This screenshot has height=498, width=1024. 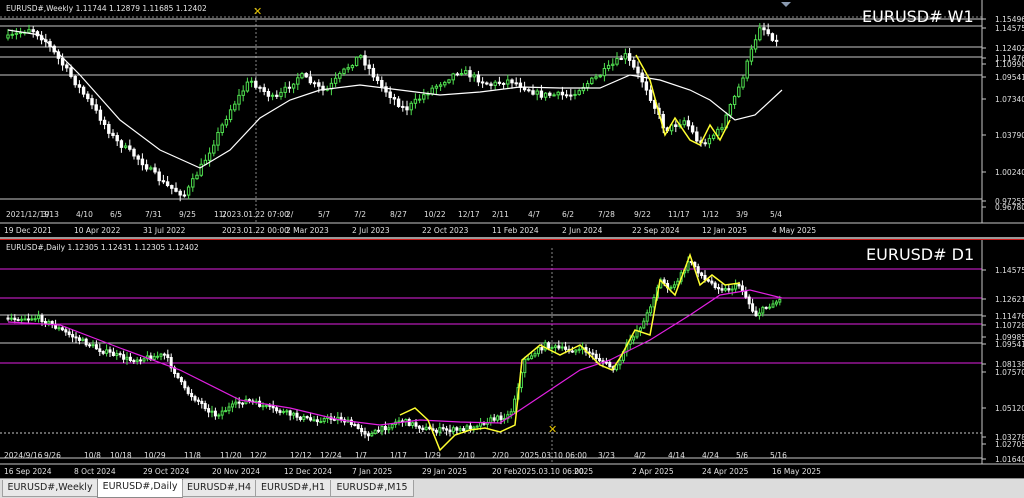 I want to click on date-label: 5/7, so click(x=324, y=214).